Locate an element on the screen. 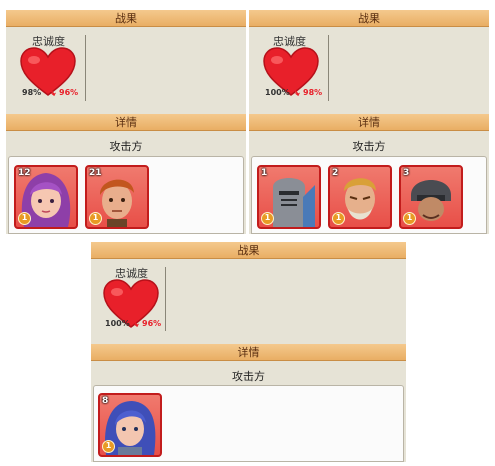 The image size is (495, 466). hero-level: 2 is located at coordinates (335, 173).